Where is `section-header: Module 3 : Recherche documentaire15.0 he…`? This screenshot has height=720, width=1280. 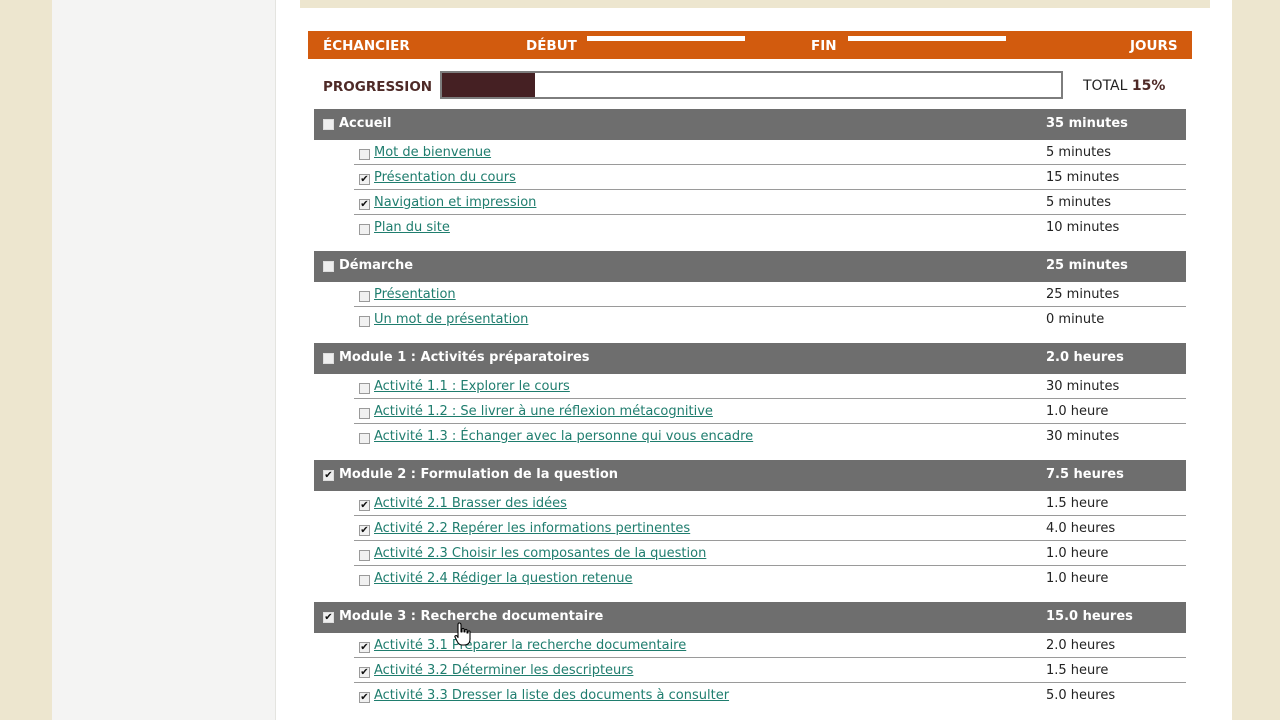 section-header: Module 3 : Recherche documentaire15.0 he… is located at coordinates (750, 617).